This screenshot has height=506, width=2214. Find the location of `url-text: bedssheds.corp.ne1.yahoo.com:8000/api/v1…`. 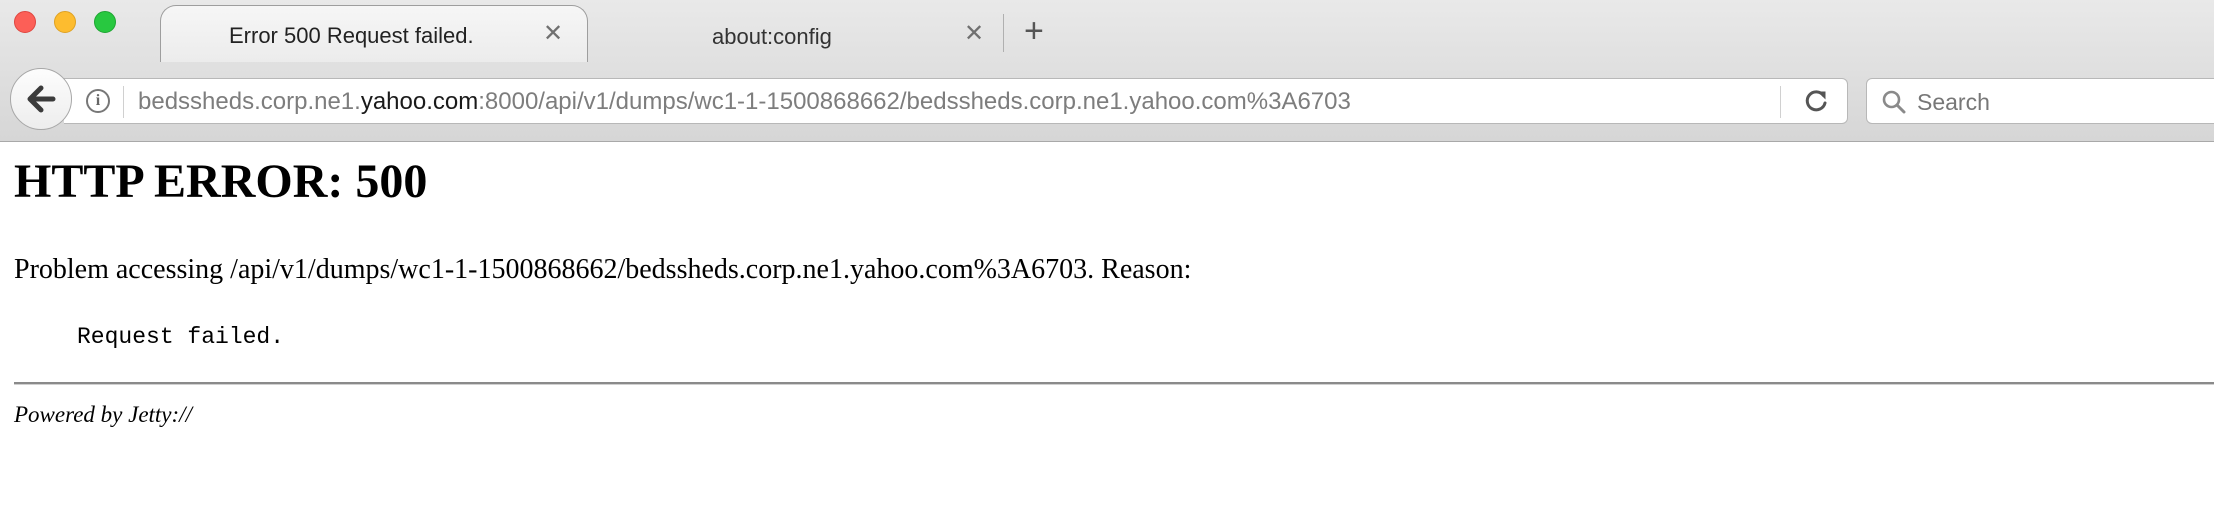

url-text: bedssheds.corp.ne1.yahoo.com:8000/api/v1… is located at coordinates (744, 102).